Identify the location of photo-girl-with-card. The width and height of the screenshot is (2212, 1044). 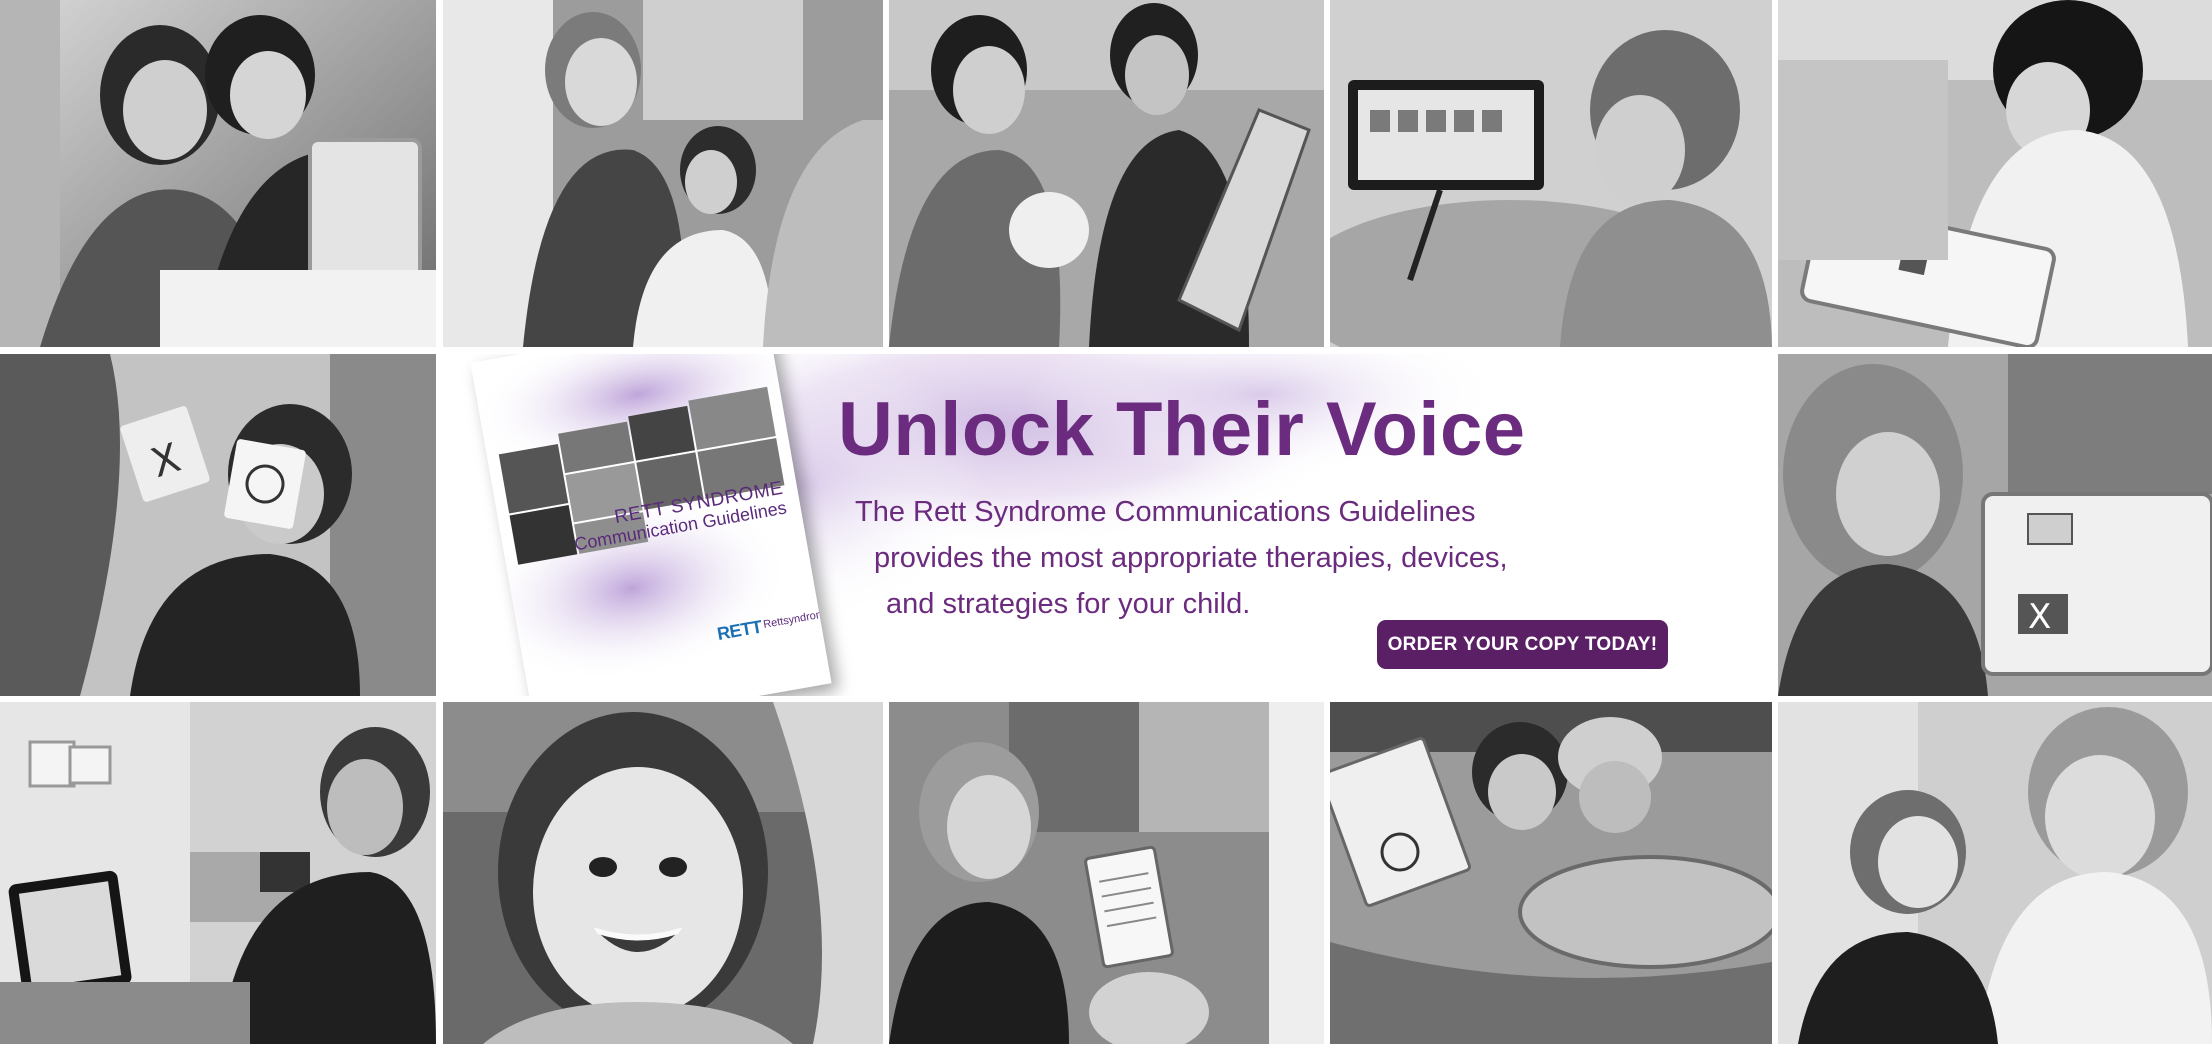
(1106, 873).